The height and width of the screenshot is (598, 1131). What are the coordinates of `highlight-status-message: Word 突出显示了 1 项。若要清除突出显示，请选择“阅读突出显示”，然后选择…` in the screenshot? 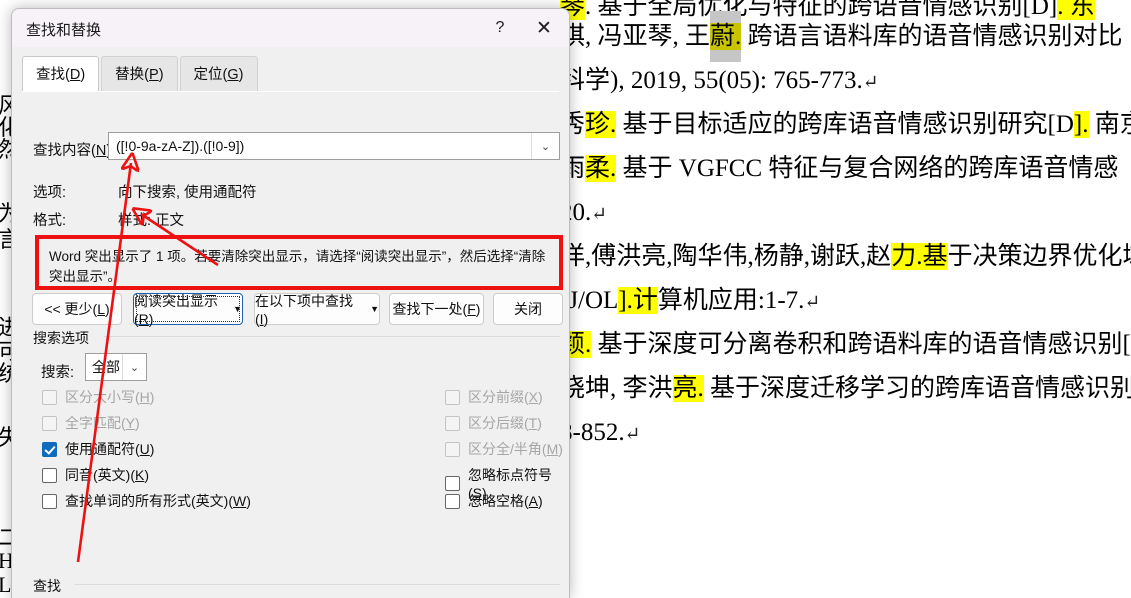 It's located at (297, 267).